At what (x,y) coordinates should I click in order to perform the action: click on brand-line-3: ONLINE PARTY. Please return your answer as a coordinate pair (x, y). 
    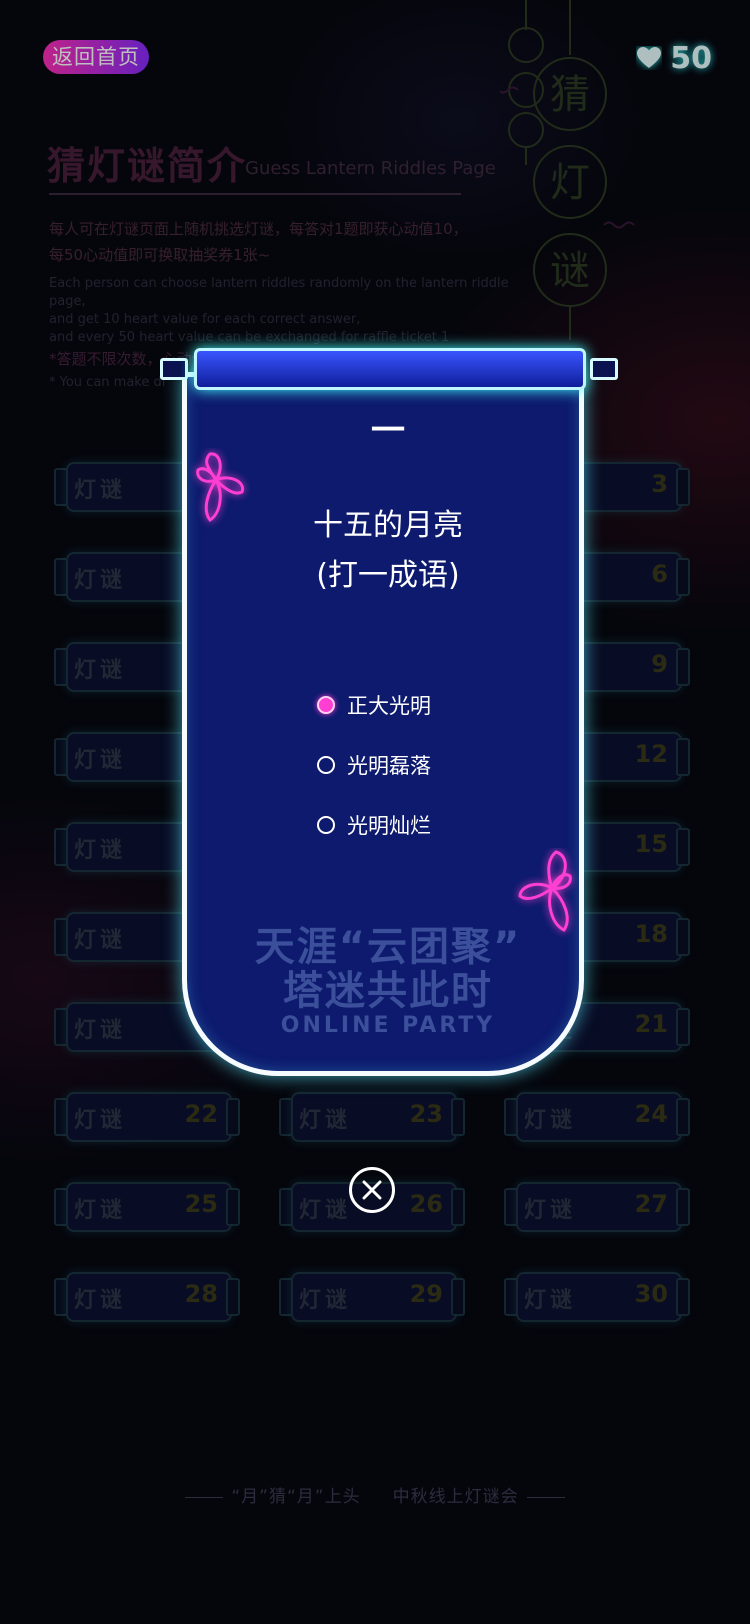
    Looking at the image, I should click on (388, 1025).